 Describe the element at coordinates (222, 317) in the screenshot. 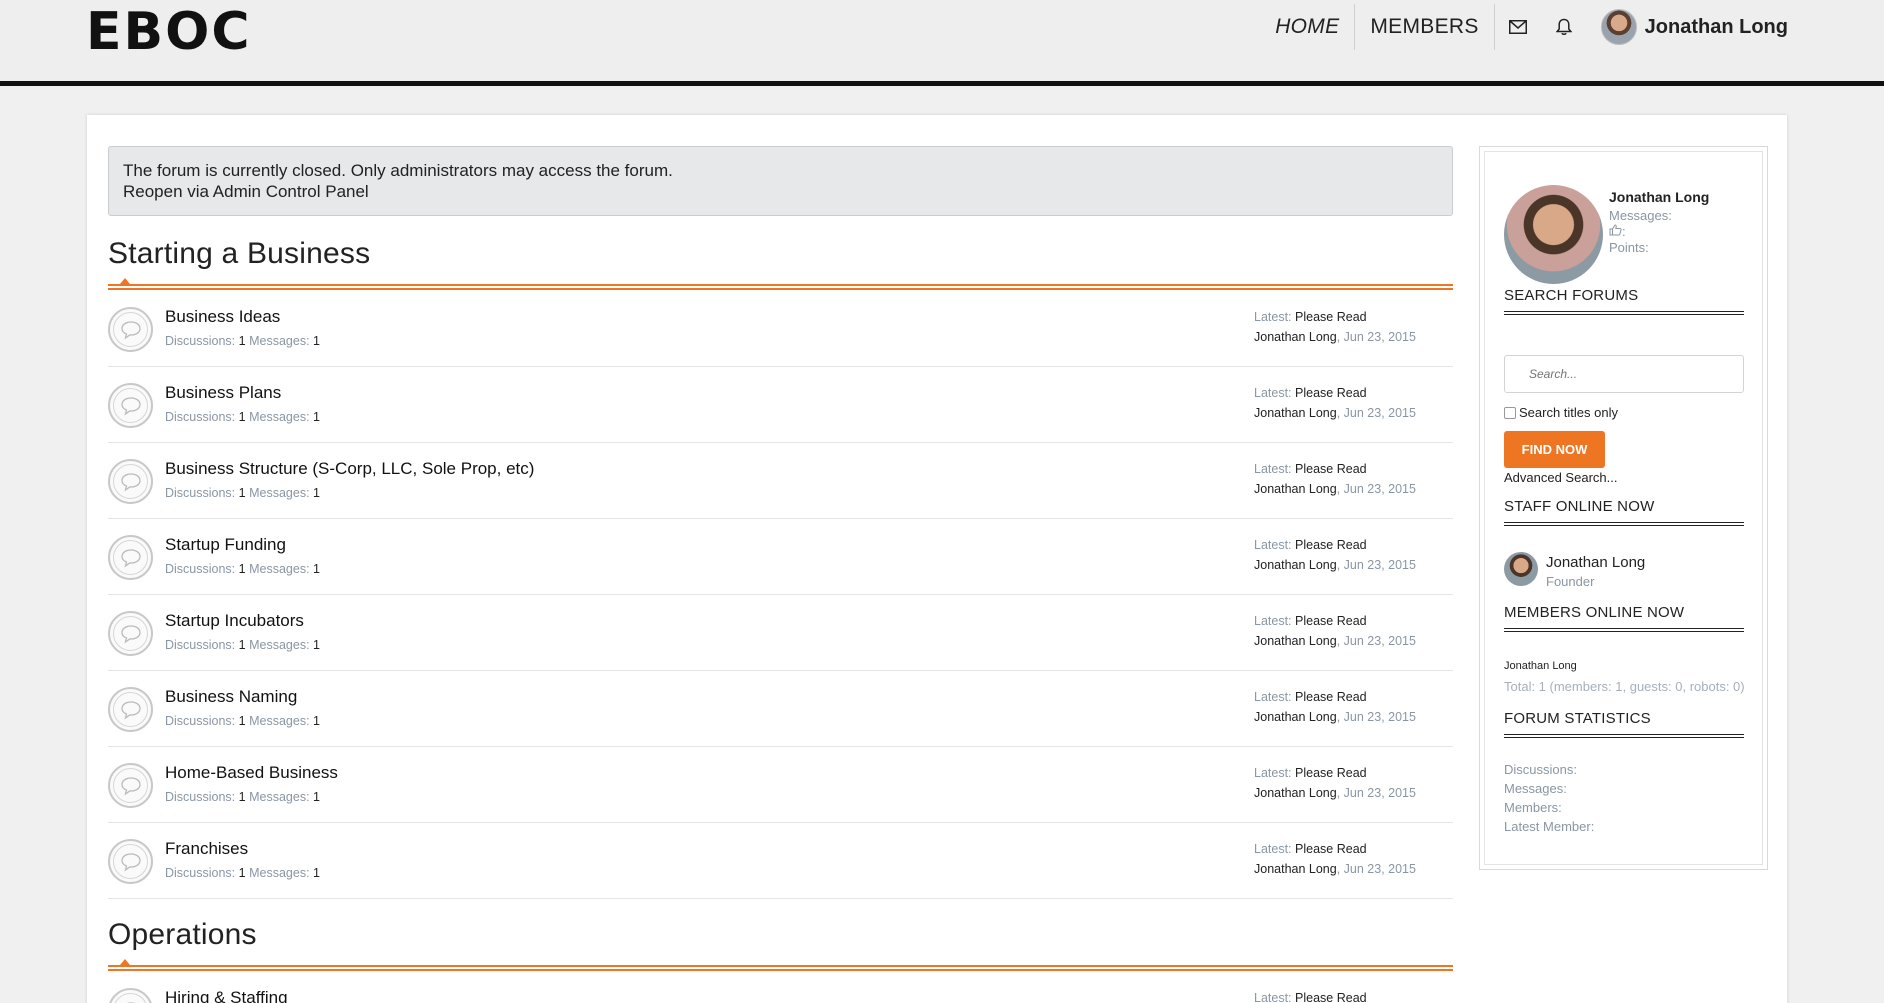

I see `forum-title-link: Business Ideas` at that location.